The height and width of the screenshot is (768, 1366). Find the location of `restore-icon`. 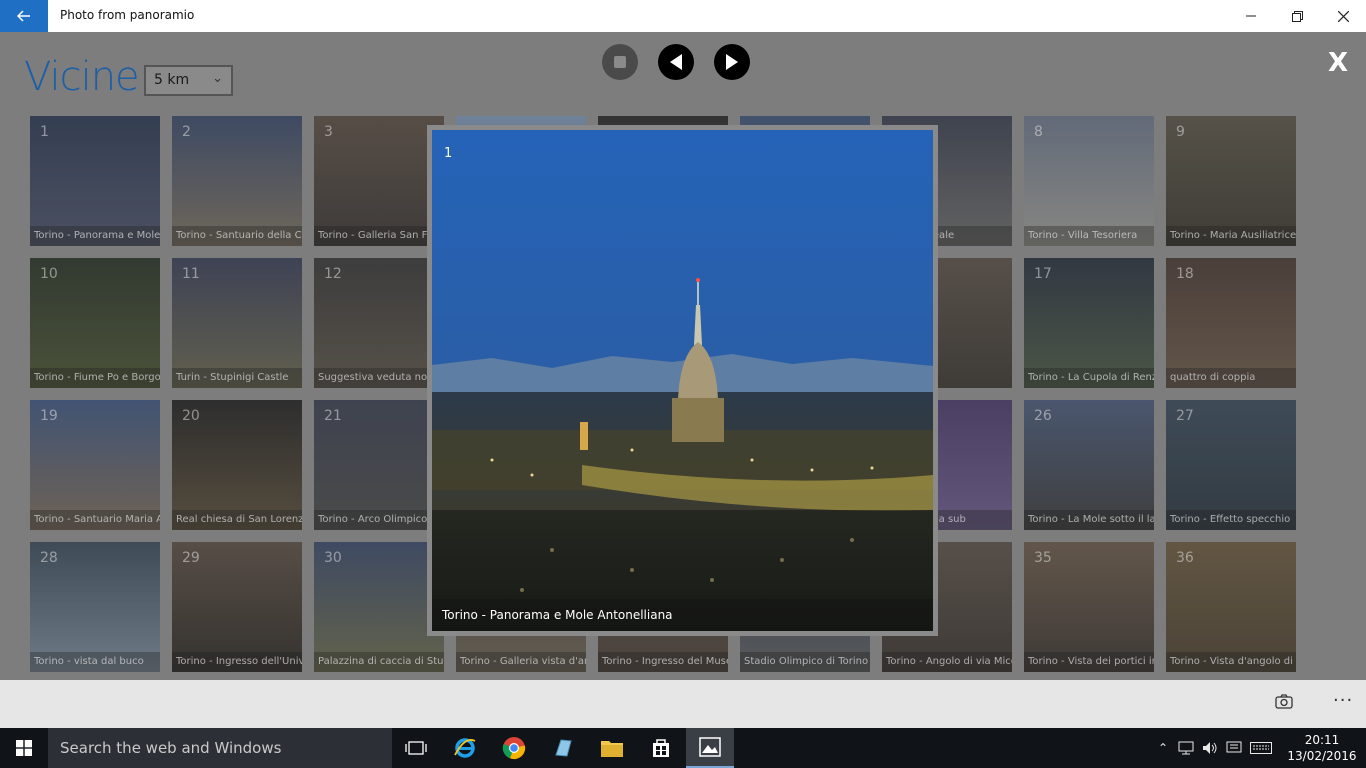

restore-icon is located at coordinates (1297, 16).